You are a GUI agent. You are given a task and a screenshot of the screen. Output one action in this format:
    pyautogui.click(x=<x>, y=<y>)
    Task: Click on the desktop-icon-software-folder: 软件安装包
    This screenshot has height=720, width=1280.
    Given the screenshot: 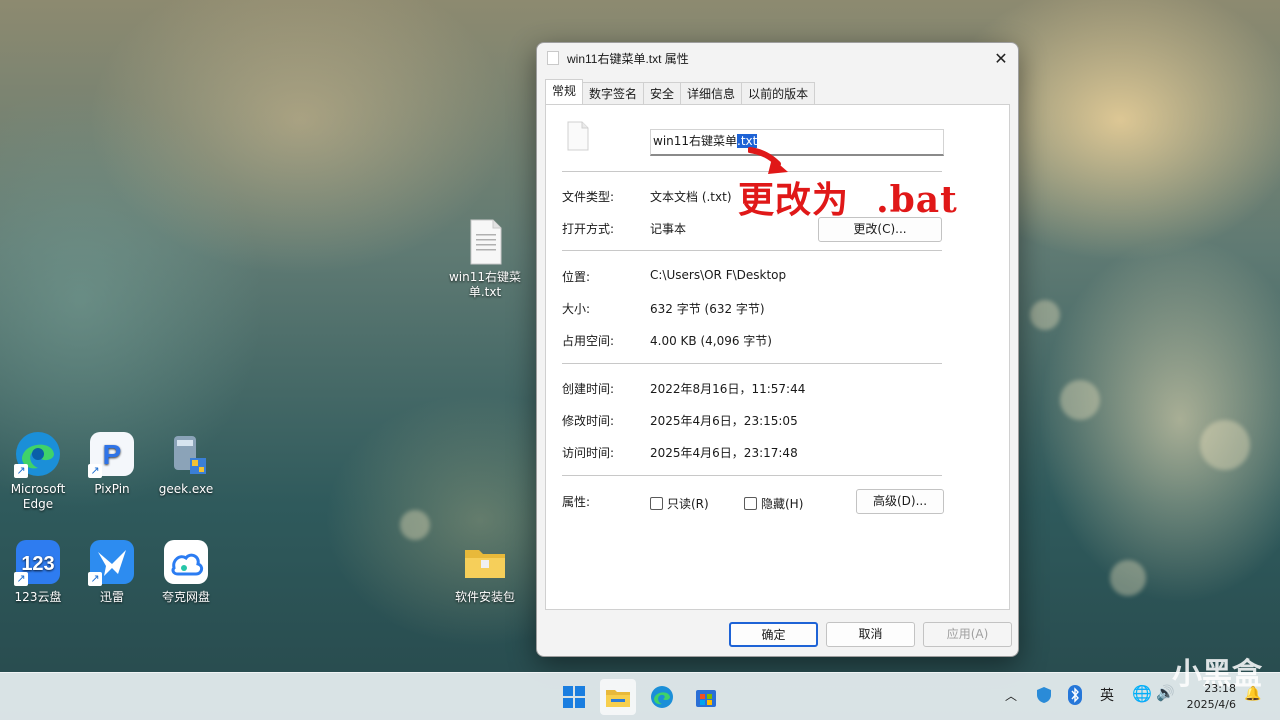 What is the action you would take?
    pyautogui.click(x=485, y=571)
    